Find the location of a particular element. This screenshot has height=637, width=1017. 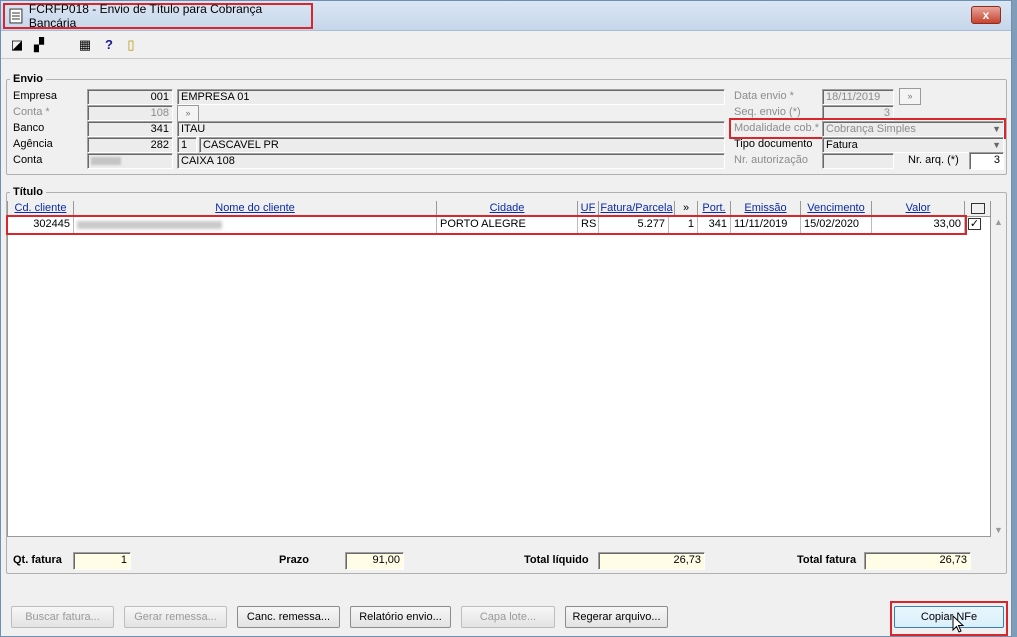

agencia-label: Agência is located at coordinates (33, 144).